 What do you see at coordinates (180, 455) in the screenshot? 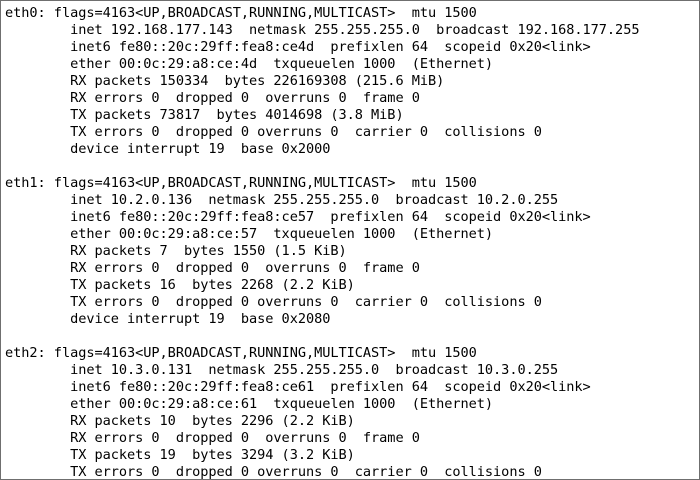
I see `terminal-line: TX packets 19 bytes 3294 (3.2 KiB)` at bounding box center [180, 455].